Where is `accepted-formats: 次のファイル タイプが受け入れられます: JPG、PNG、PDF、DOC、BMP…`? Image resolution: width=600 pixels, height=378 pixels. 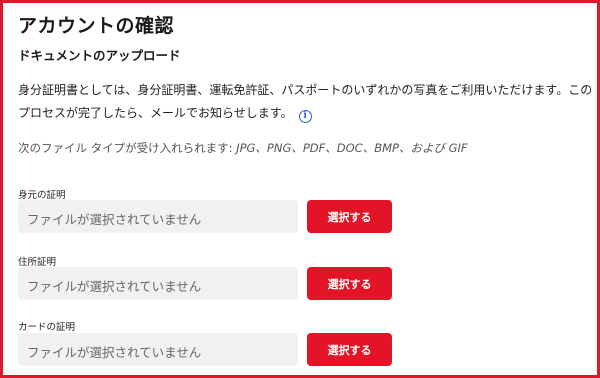 accepted-formats: 次のファイル タイプが受け入れられます: JPG、PNG、PDF、DOC、BMP… is located at coordinates (243, 148).